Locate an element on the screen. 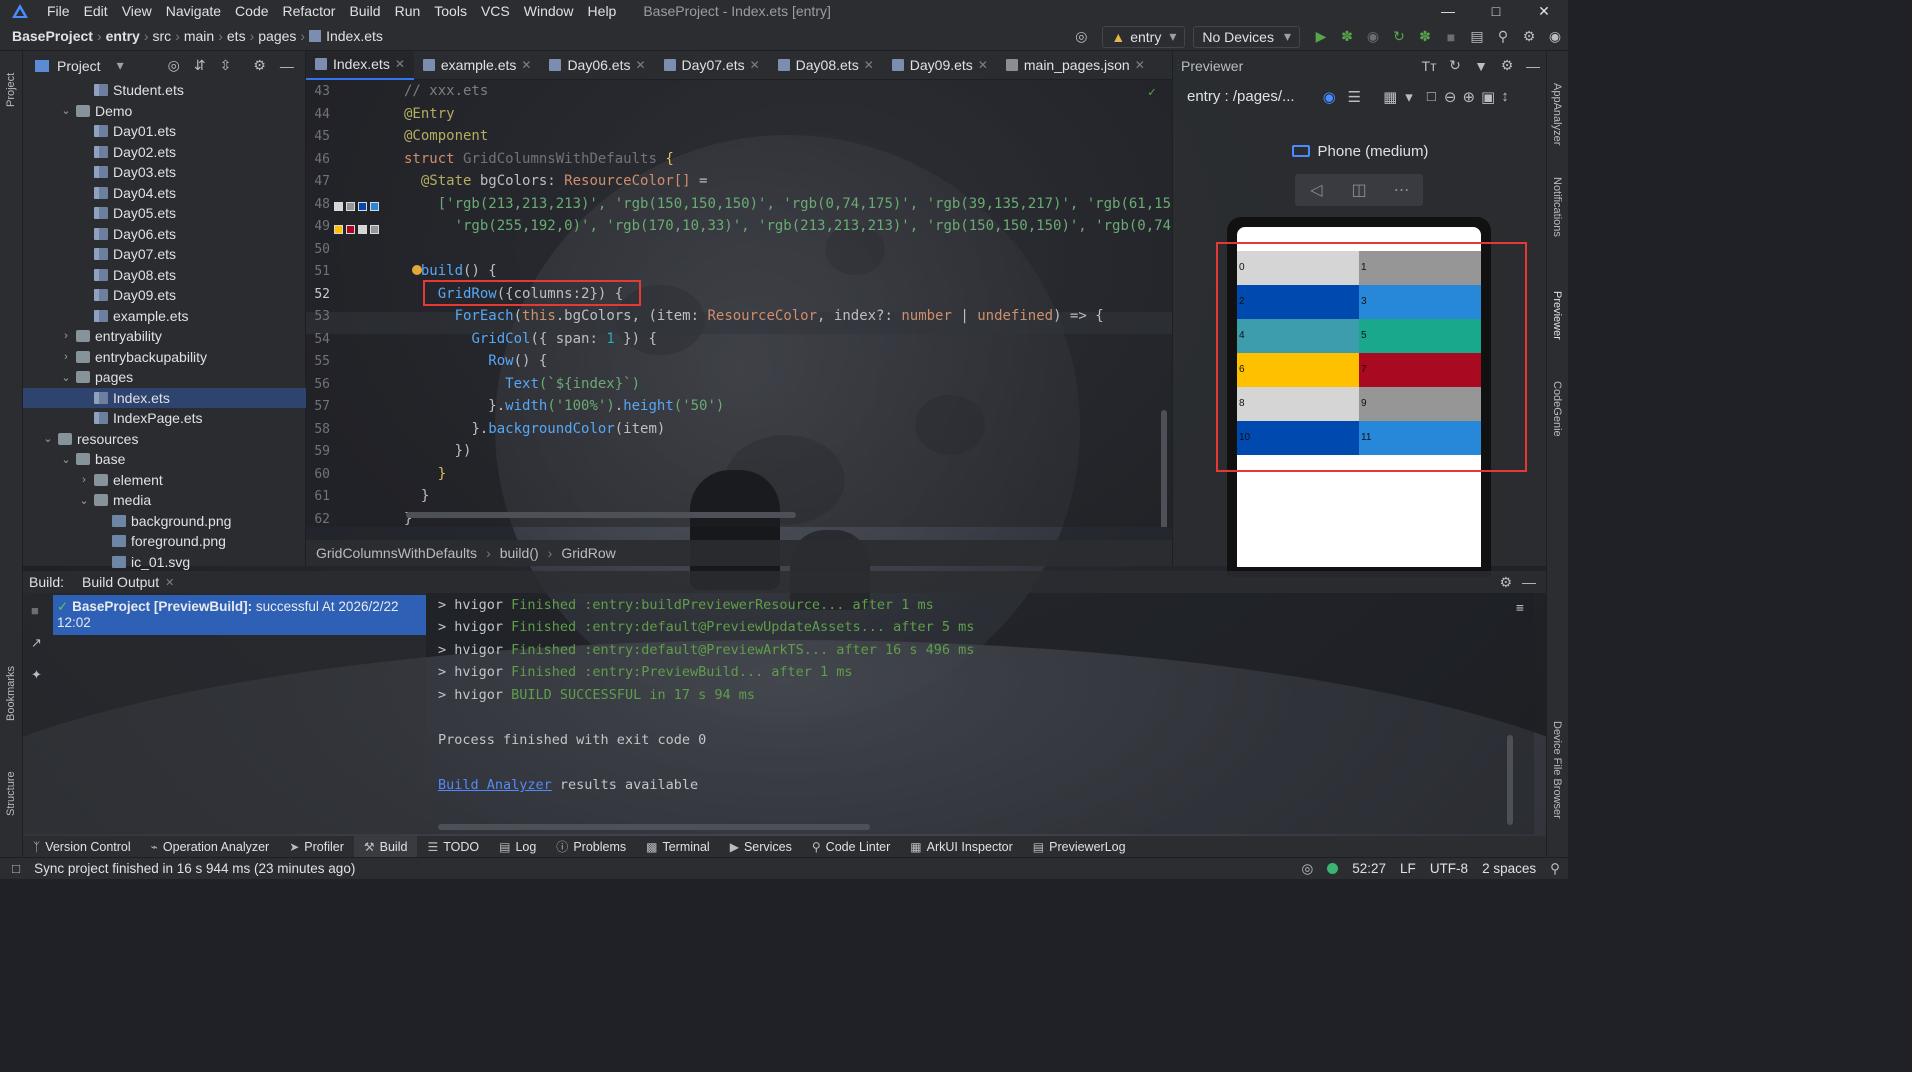 The image size is (1912, 1072). frame-icon: □ is located at coordinates (1431, 96).